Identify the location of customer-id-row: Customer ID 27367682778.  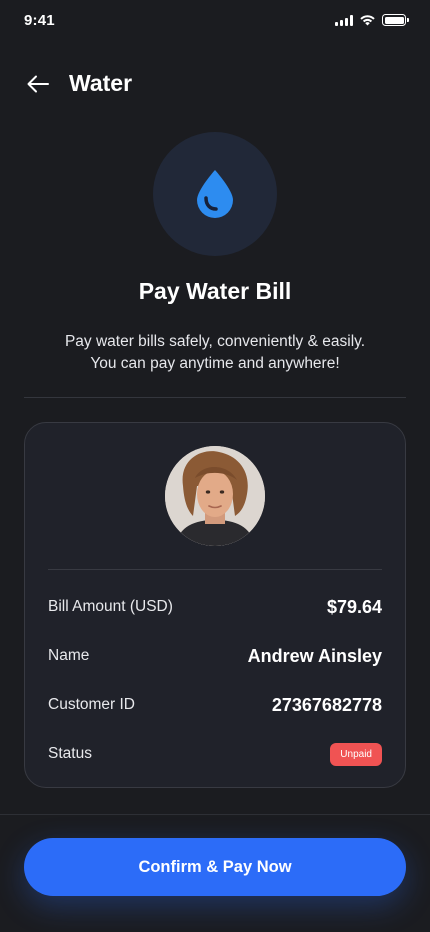
(215, 705).